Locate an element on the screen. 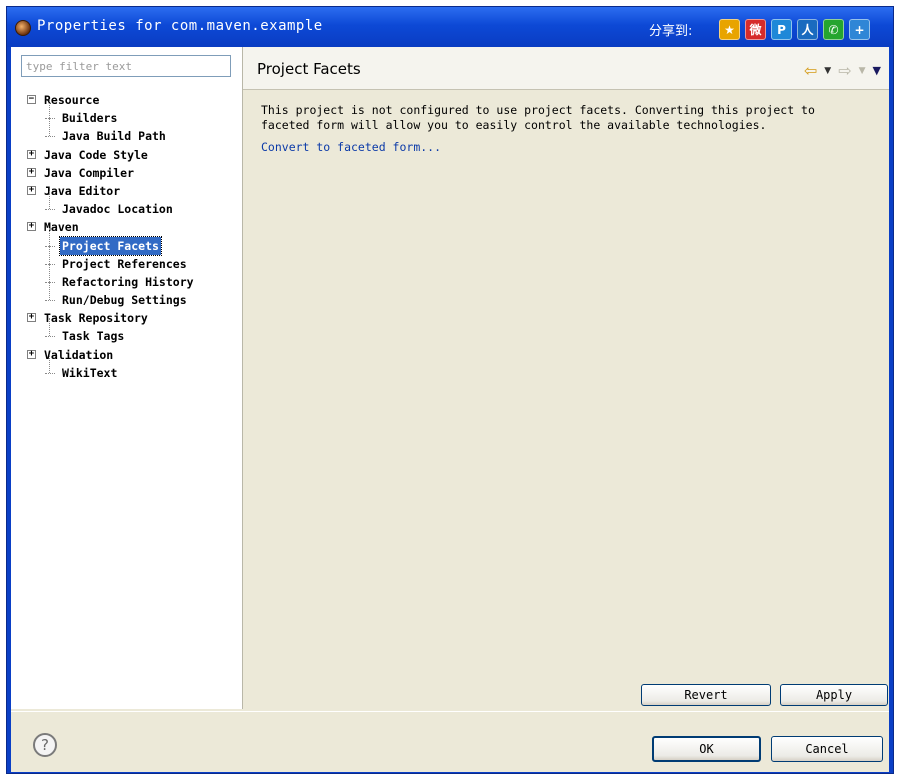 Image resolution: width=900 pixels, height=780 pixels. share-label: 分享到: is located at coordinates (671, 31).